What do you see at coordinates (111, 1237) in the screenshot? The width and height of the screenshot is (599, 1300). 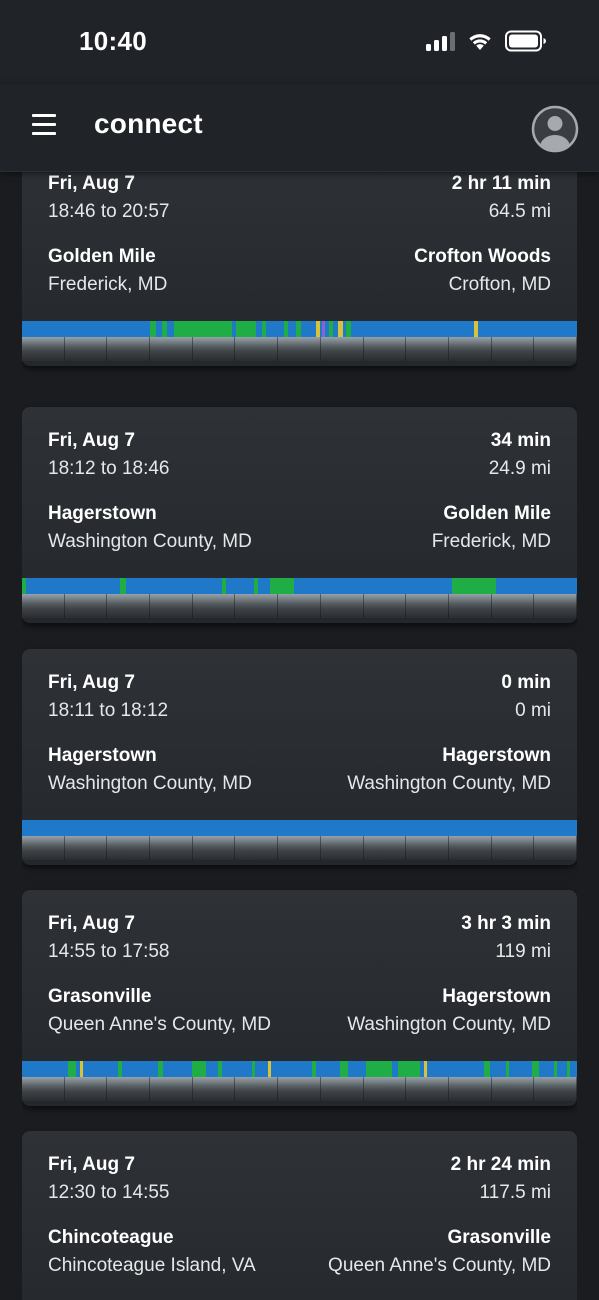 I see `trip-start-place: Chincoteague` at bounding box center [111, 1237].